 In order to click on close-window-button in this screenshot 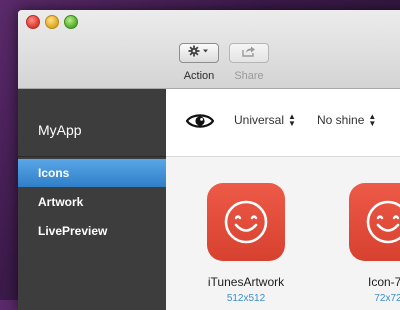, I will do `click(33, 22)`.